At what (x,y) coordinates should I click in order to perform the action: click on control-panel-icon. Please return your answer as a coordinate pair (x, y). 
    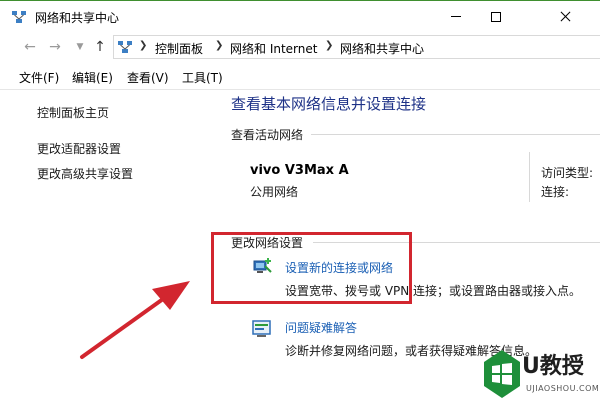
    Looking at the image, I should click on (125, 47).